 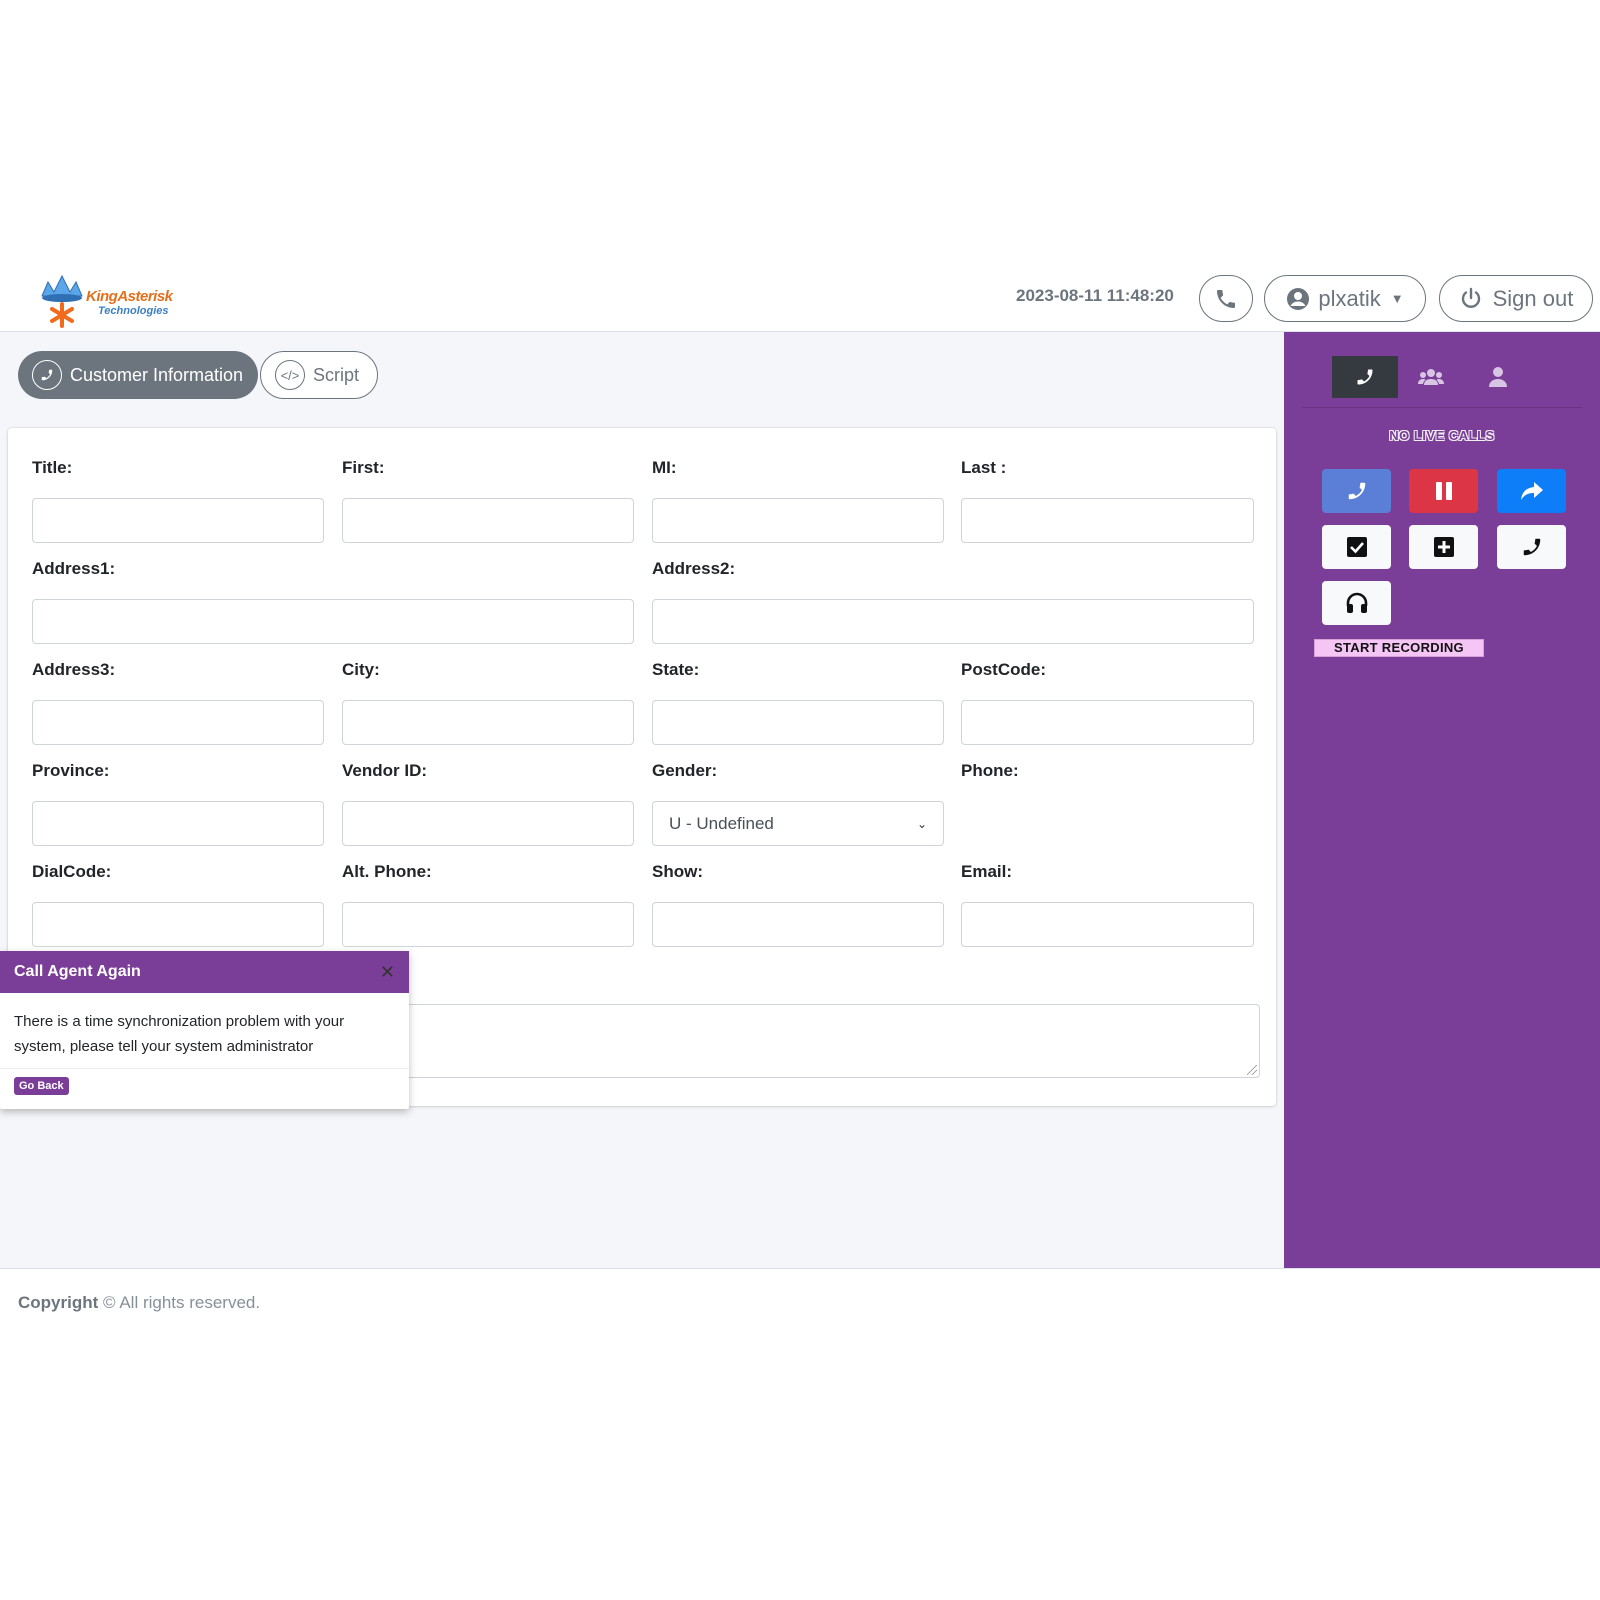 I want to click on page-footer: Copyright © All rights reserved., so click(x=800, y=1302).